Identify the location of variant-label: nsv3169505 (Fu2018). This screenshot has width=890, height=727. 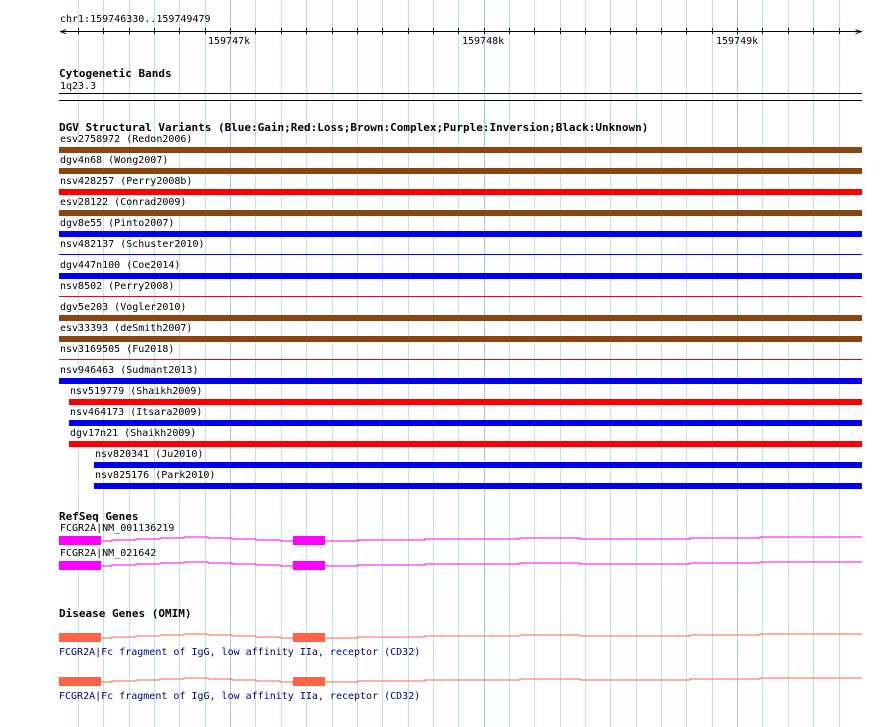
(117, 350).